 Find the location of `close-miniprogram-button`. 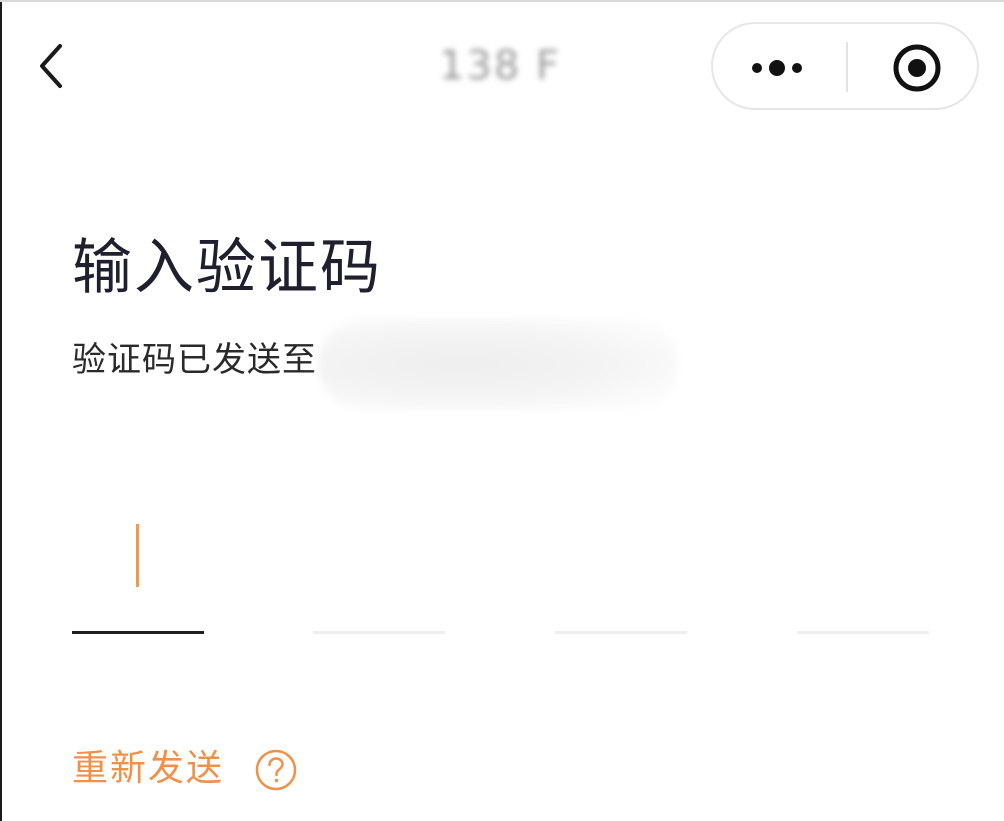

close-miniprogram-button is located at coordinates (913, 66).